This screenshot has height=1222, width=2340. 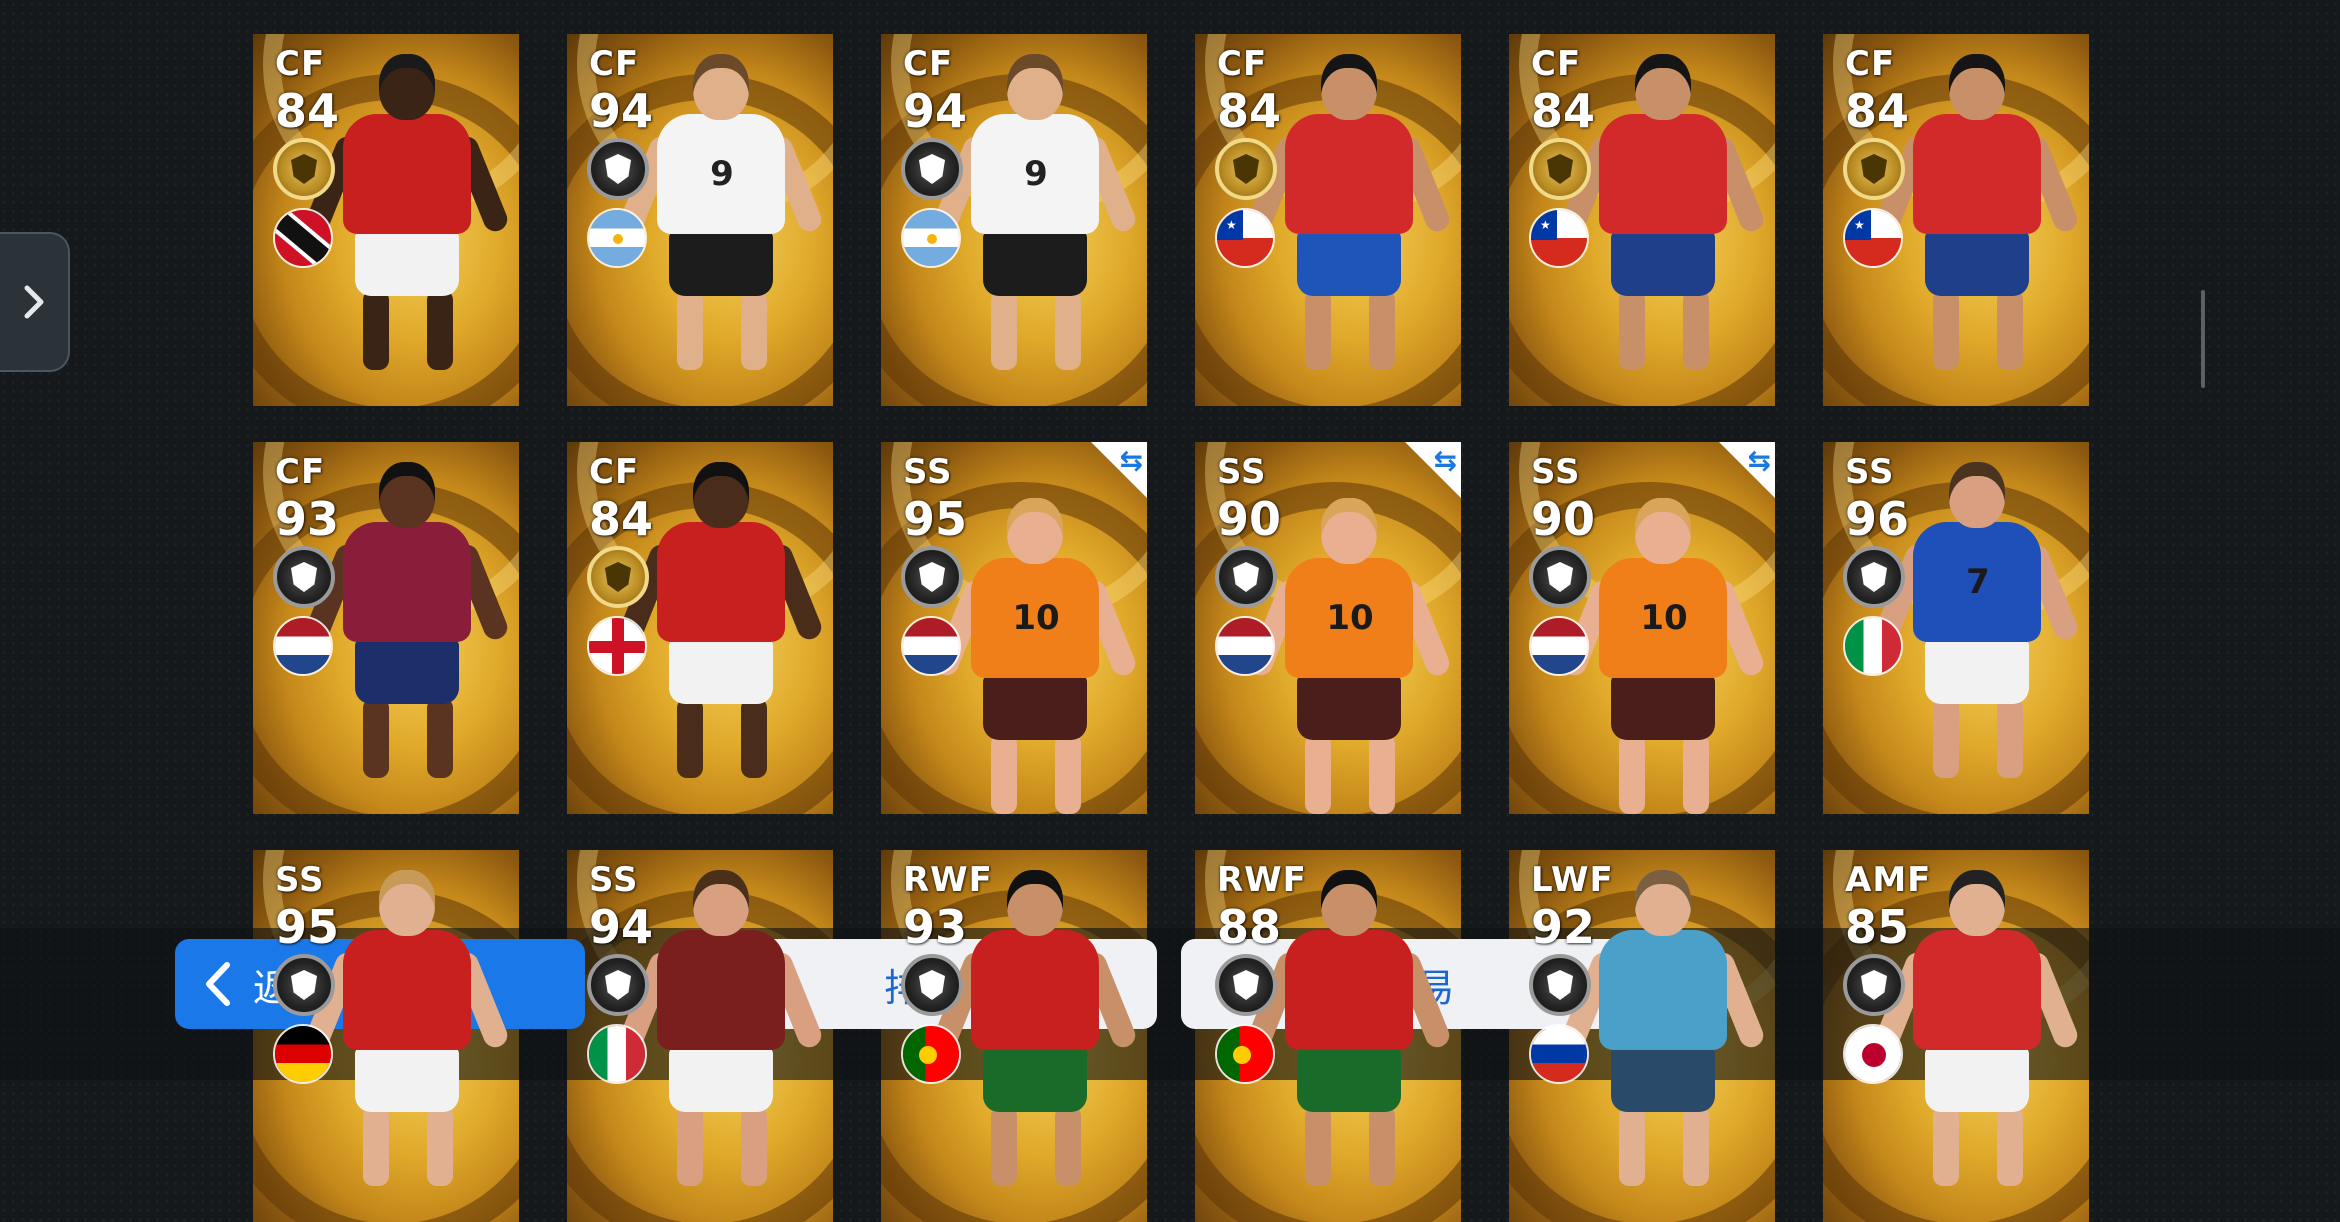 What do you see at coordinates (303, 238) in the screenshot?
I see `flag-trinidad-icon` at bounding box center [303, 238].